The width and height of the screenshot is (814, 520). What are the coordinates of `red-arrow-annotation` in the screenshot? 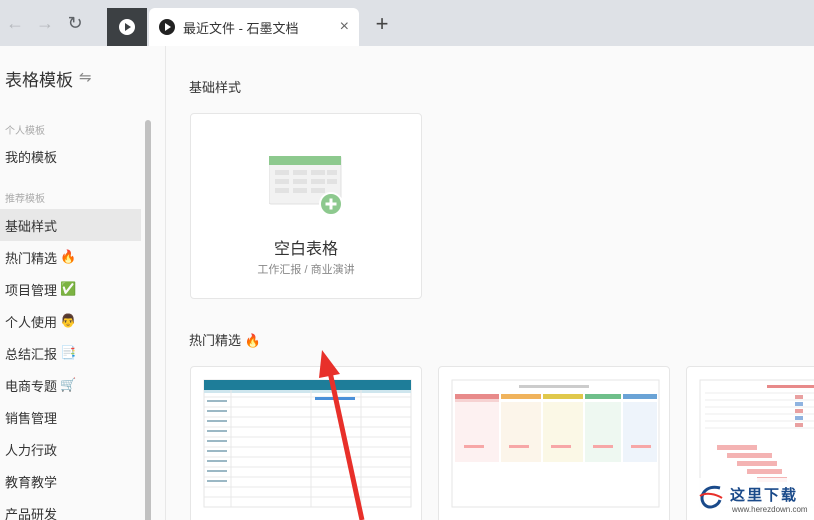 It's located at (342, 435).